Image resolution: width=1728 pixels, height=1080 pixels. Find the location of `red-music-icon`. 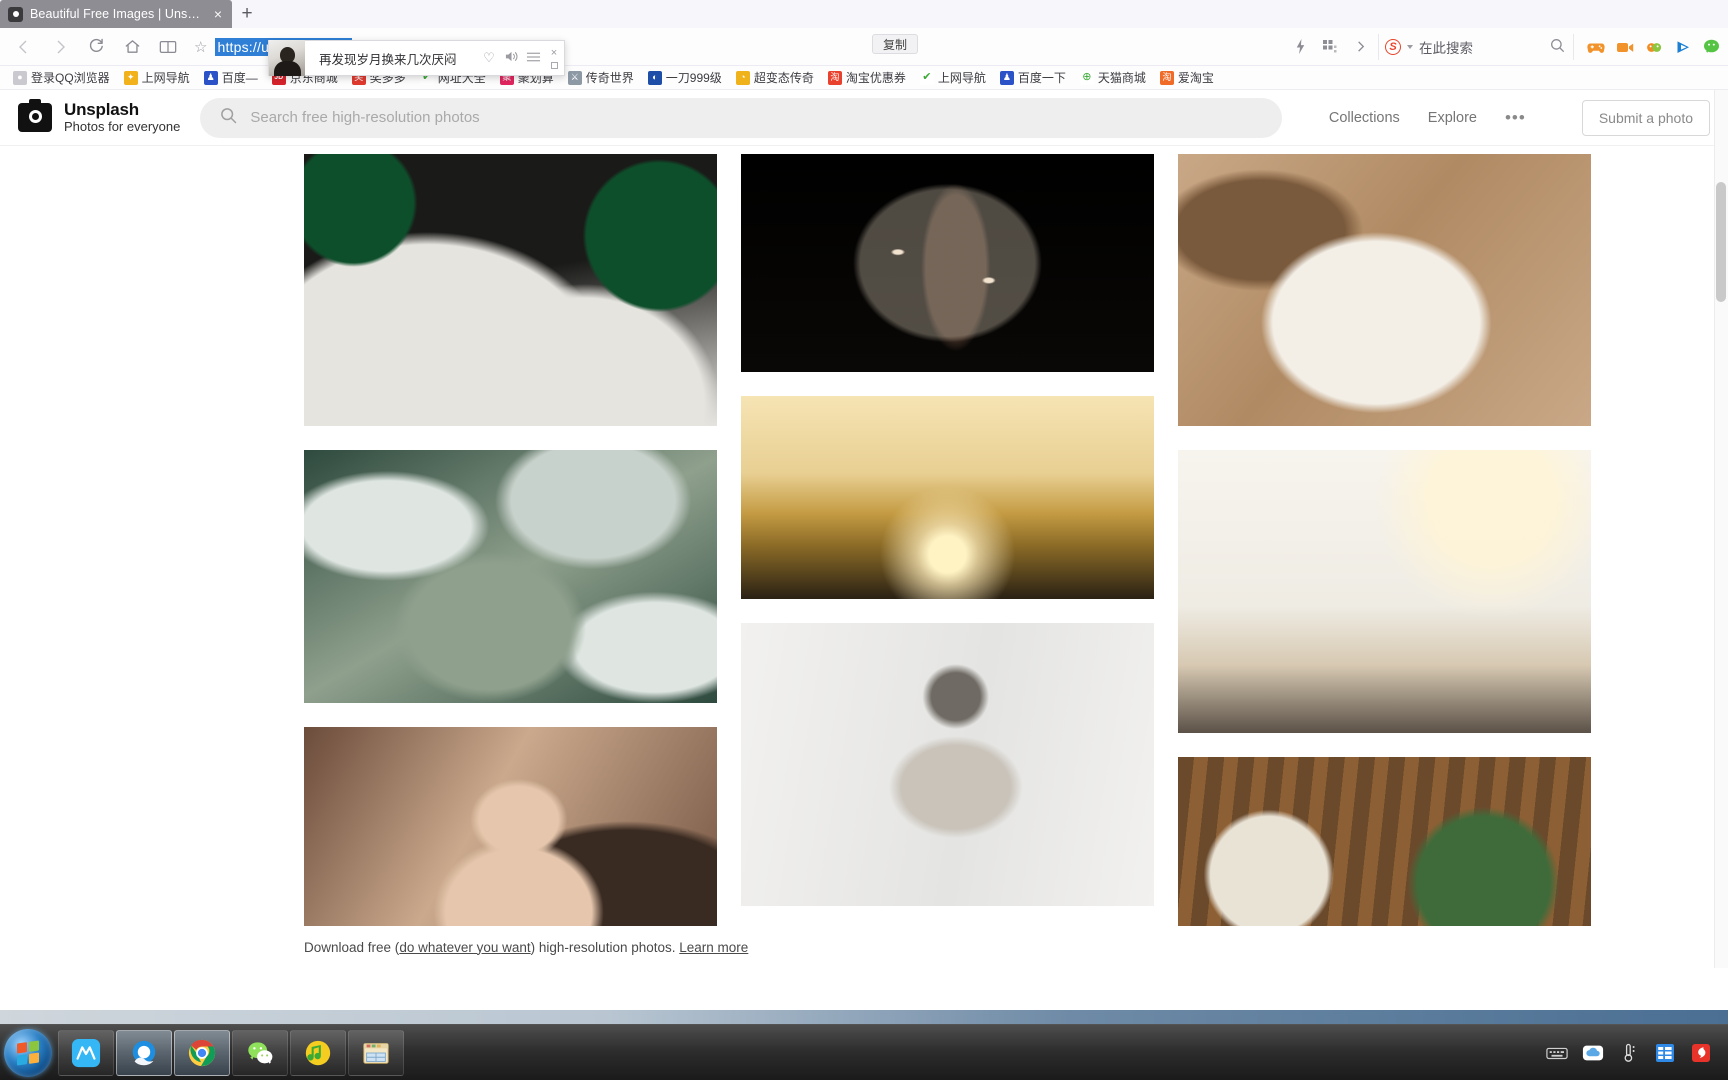

red-music-icon is located at coordinates (1701, 1053).